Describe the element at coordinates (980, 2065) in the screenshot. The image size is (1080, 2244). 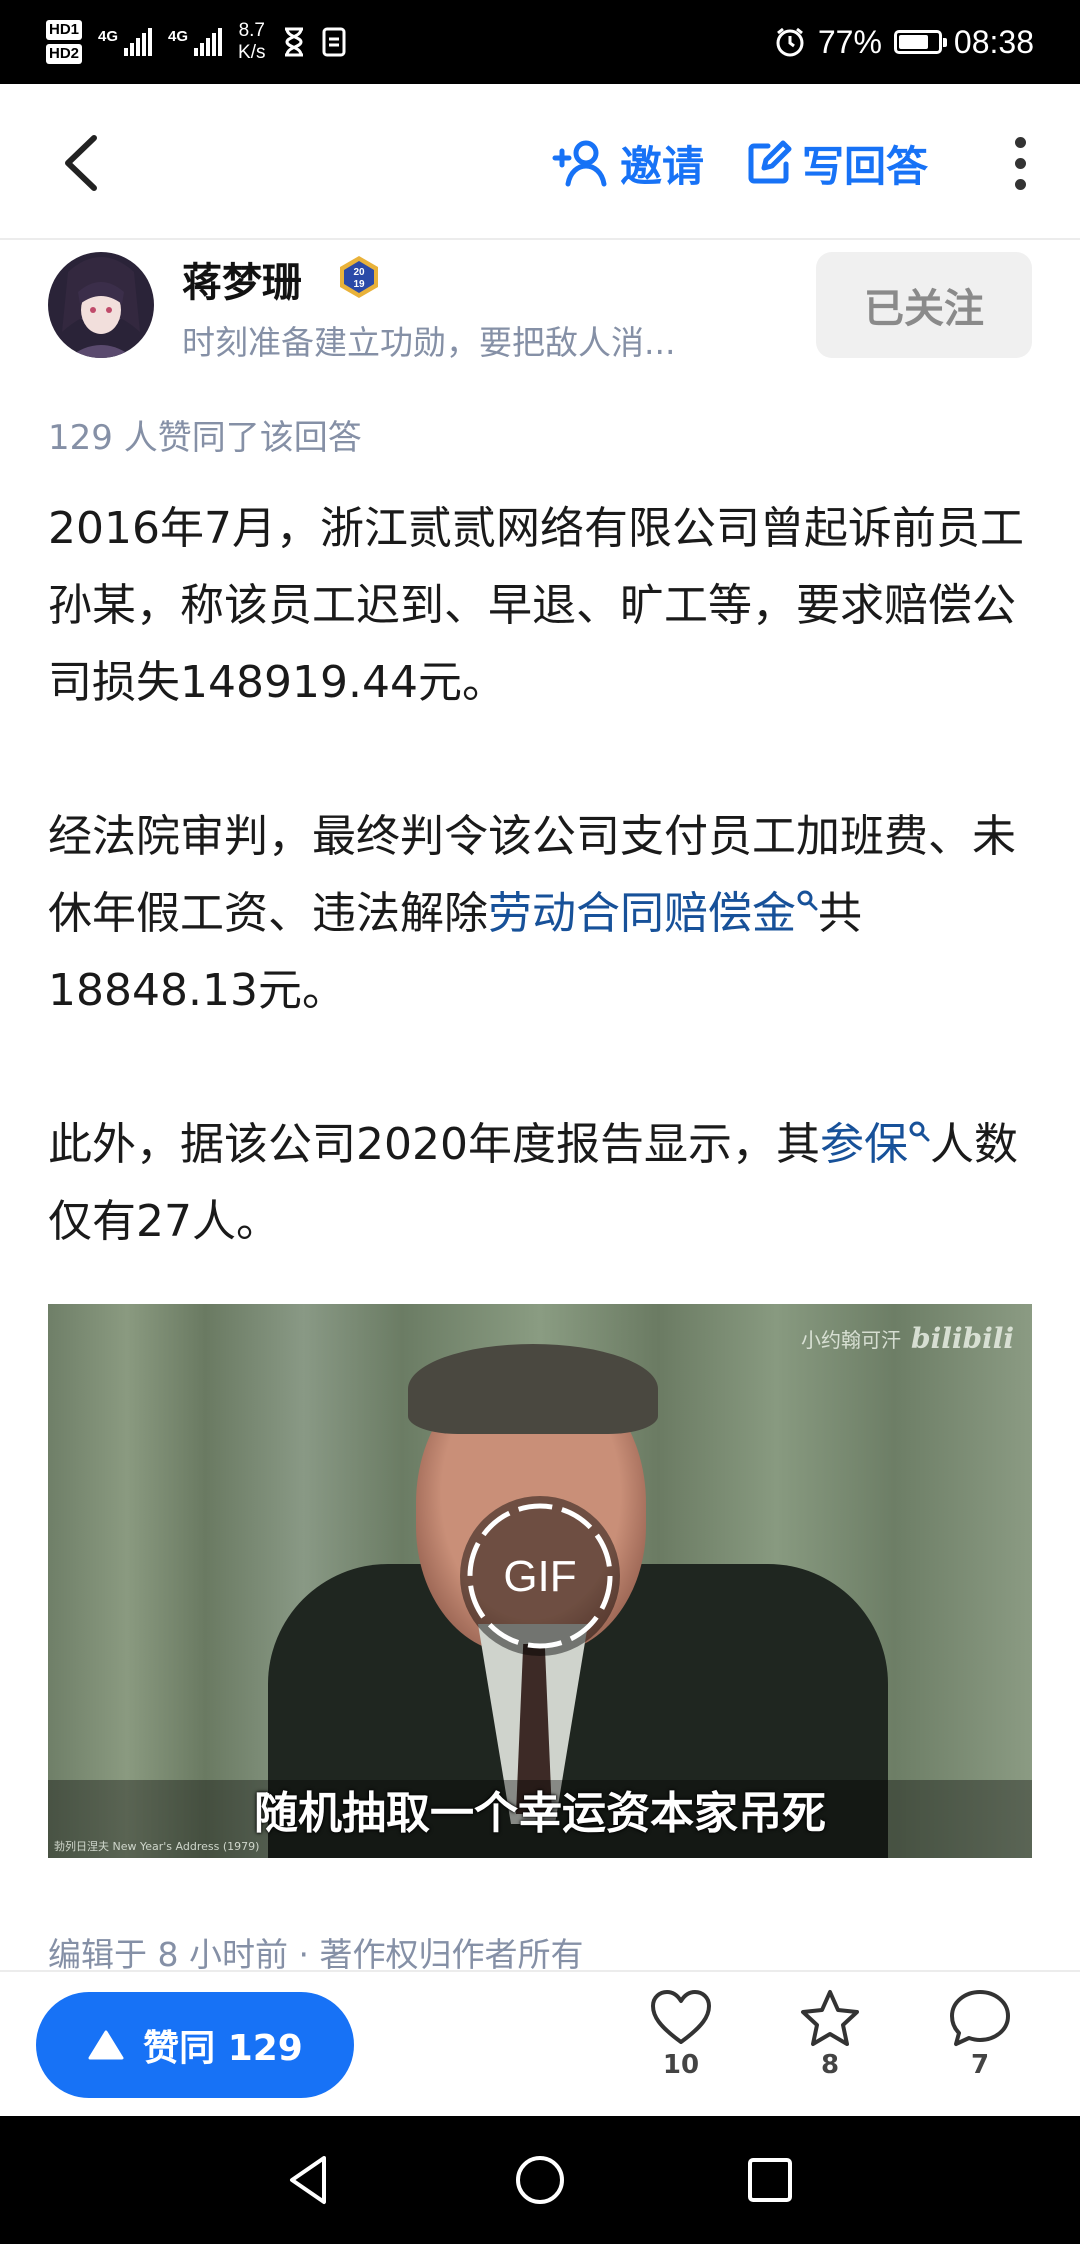
I see `comment-count: 7` at that location.